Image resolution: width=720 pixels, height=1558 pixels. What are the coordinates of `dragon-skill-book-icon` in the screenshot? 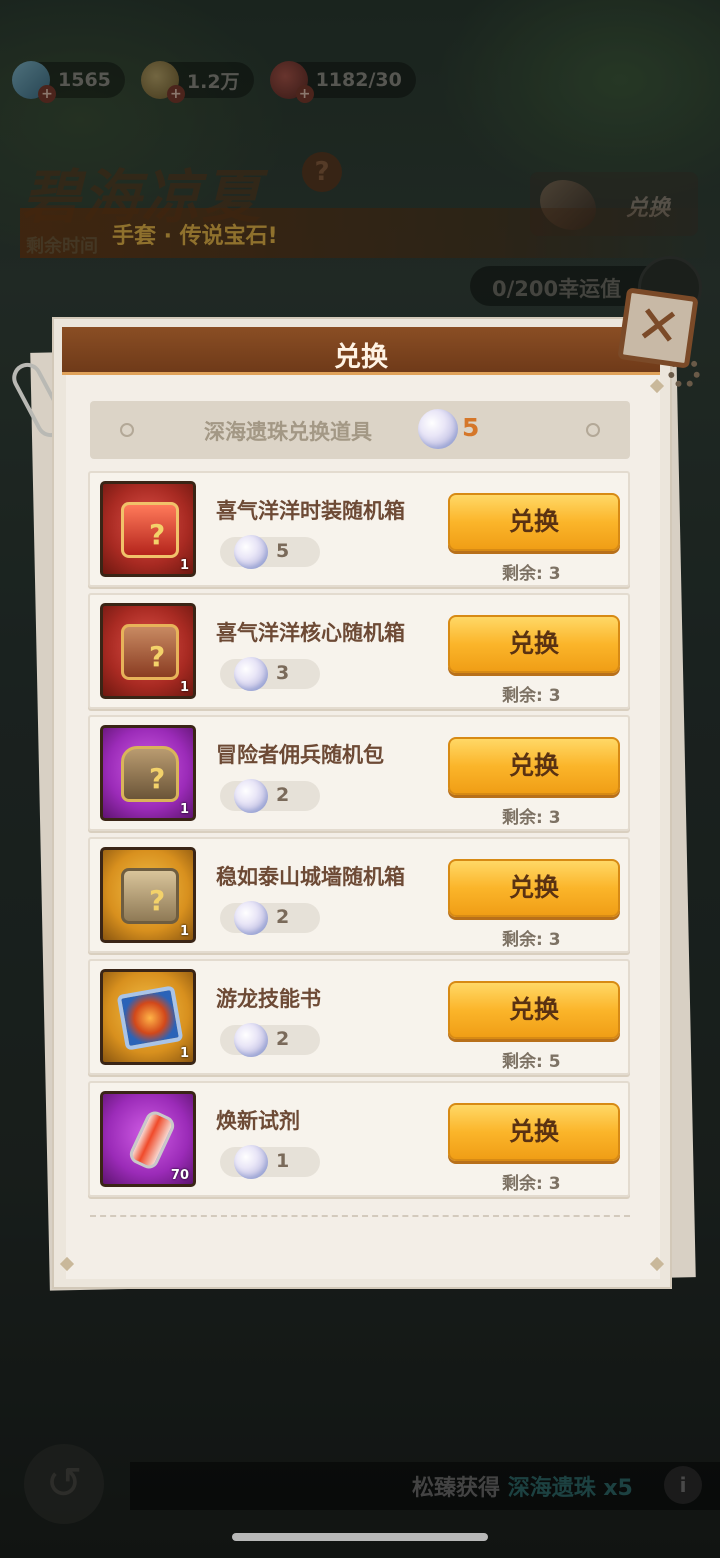 It's located at (150, 1018).